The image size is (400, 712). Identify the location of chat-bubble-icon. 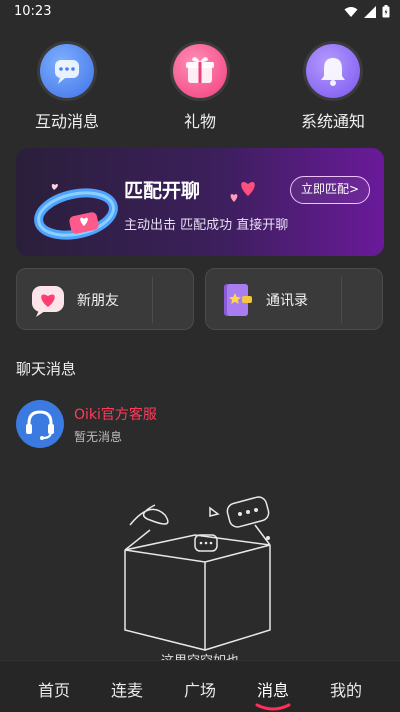
(67, 71).